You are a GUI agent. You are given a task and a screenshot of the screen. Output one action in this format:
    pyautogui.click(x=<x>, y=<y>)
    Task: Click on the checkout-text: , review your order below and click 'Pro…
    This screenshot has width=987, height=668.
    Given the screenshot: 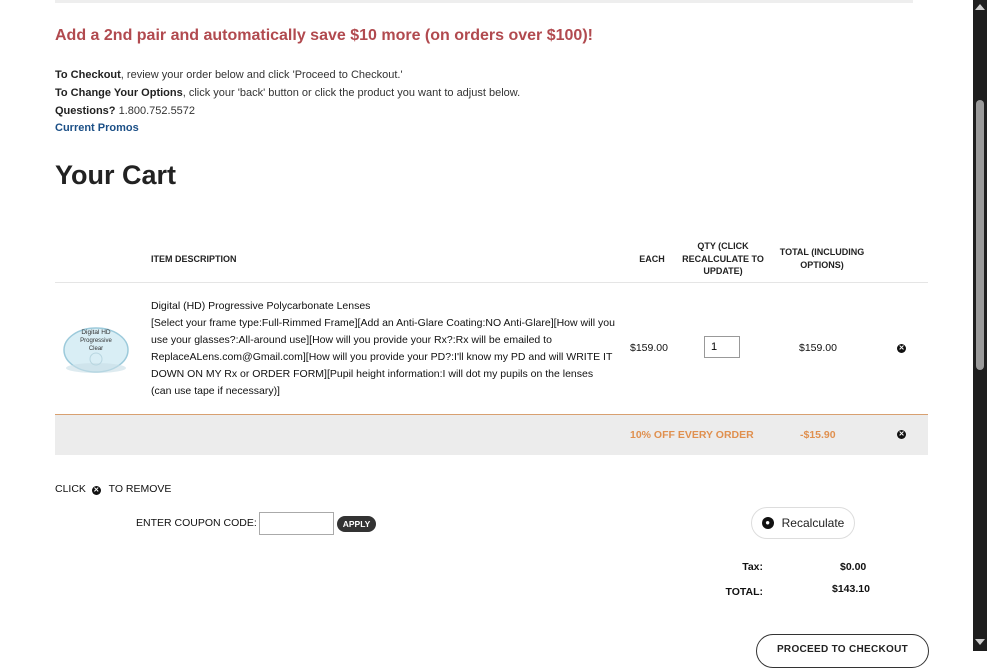 What is the action you would take?
    pyautogui.click(x=261, y=75)
    